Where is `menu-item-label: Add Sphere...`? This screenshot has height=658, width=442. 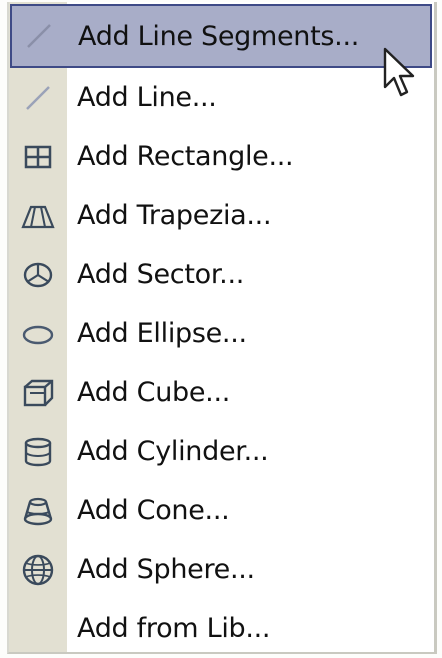 menu-item-label: Add Sphere... is located at coordinates (166, 569).